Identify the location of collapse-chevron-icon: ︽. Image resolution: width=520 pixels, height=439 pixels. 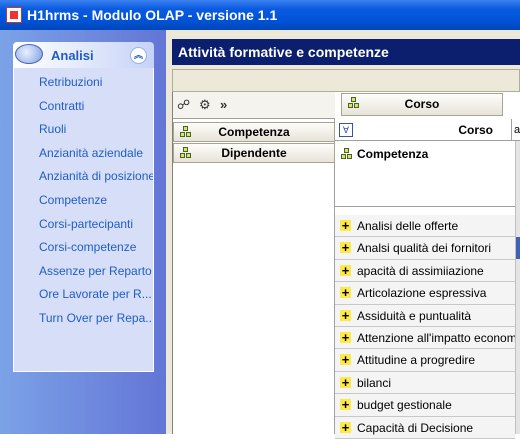
(138, 55).